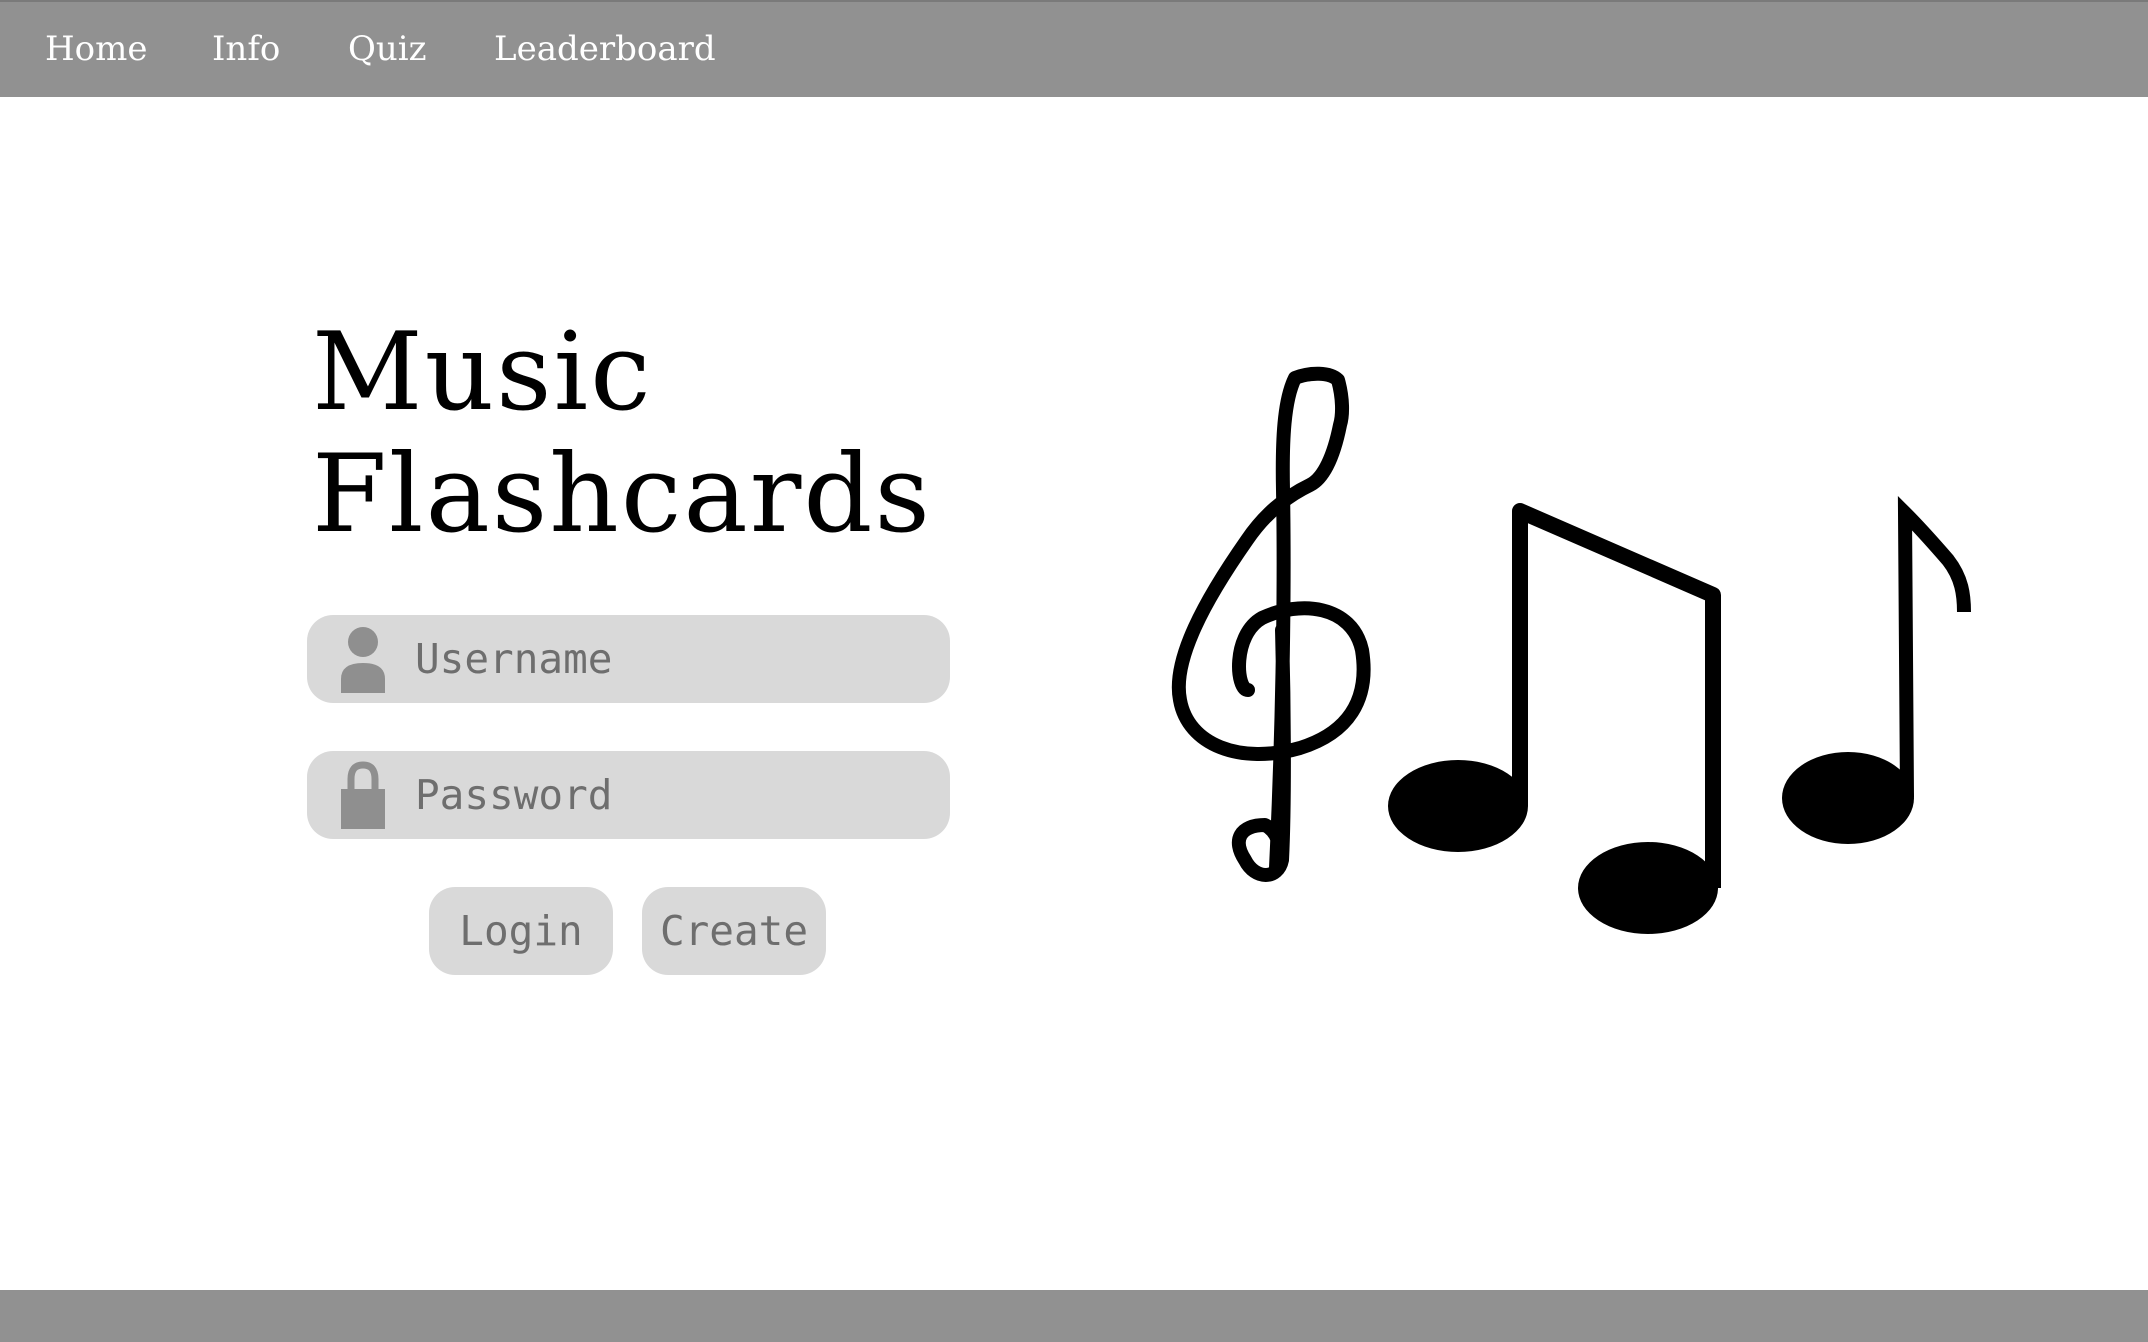 Image resolution: width=2148 pixels, height=1342 pixels. I want to click on lock-icon, so click(363, 795).